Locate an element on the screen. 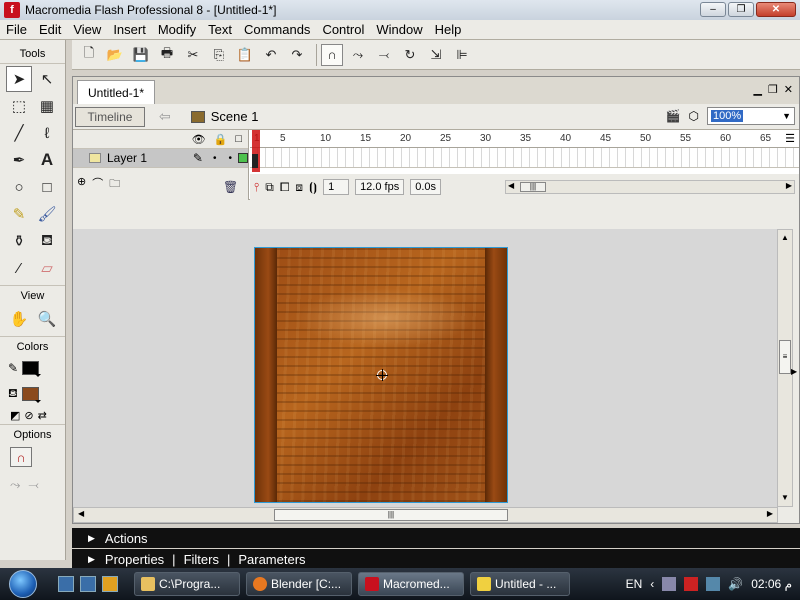 The width and height of the screenshot is (800, 600). properties-panel-header: ▶ Properties | Filters | Parameters is located at coordinates (436, 559).